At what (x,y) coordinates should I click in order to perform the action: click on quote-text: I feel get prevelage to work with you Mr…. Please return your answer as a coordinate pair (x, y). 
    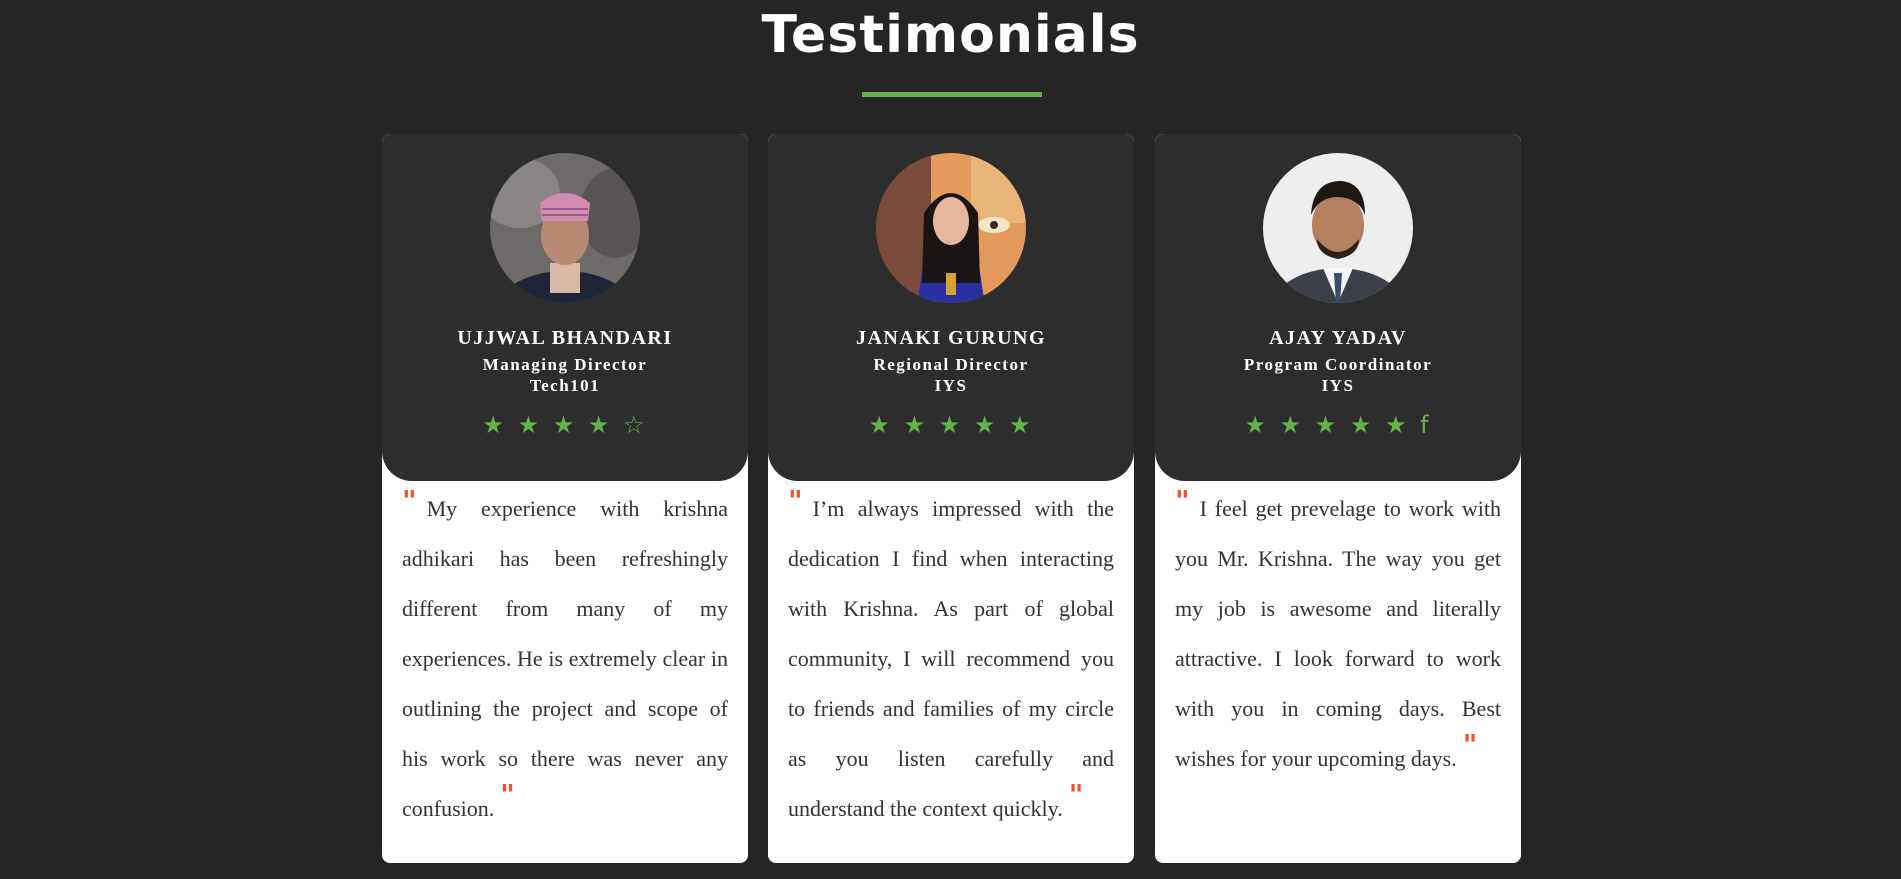
    Looking at the image, I should click on (1338, 633).